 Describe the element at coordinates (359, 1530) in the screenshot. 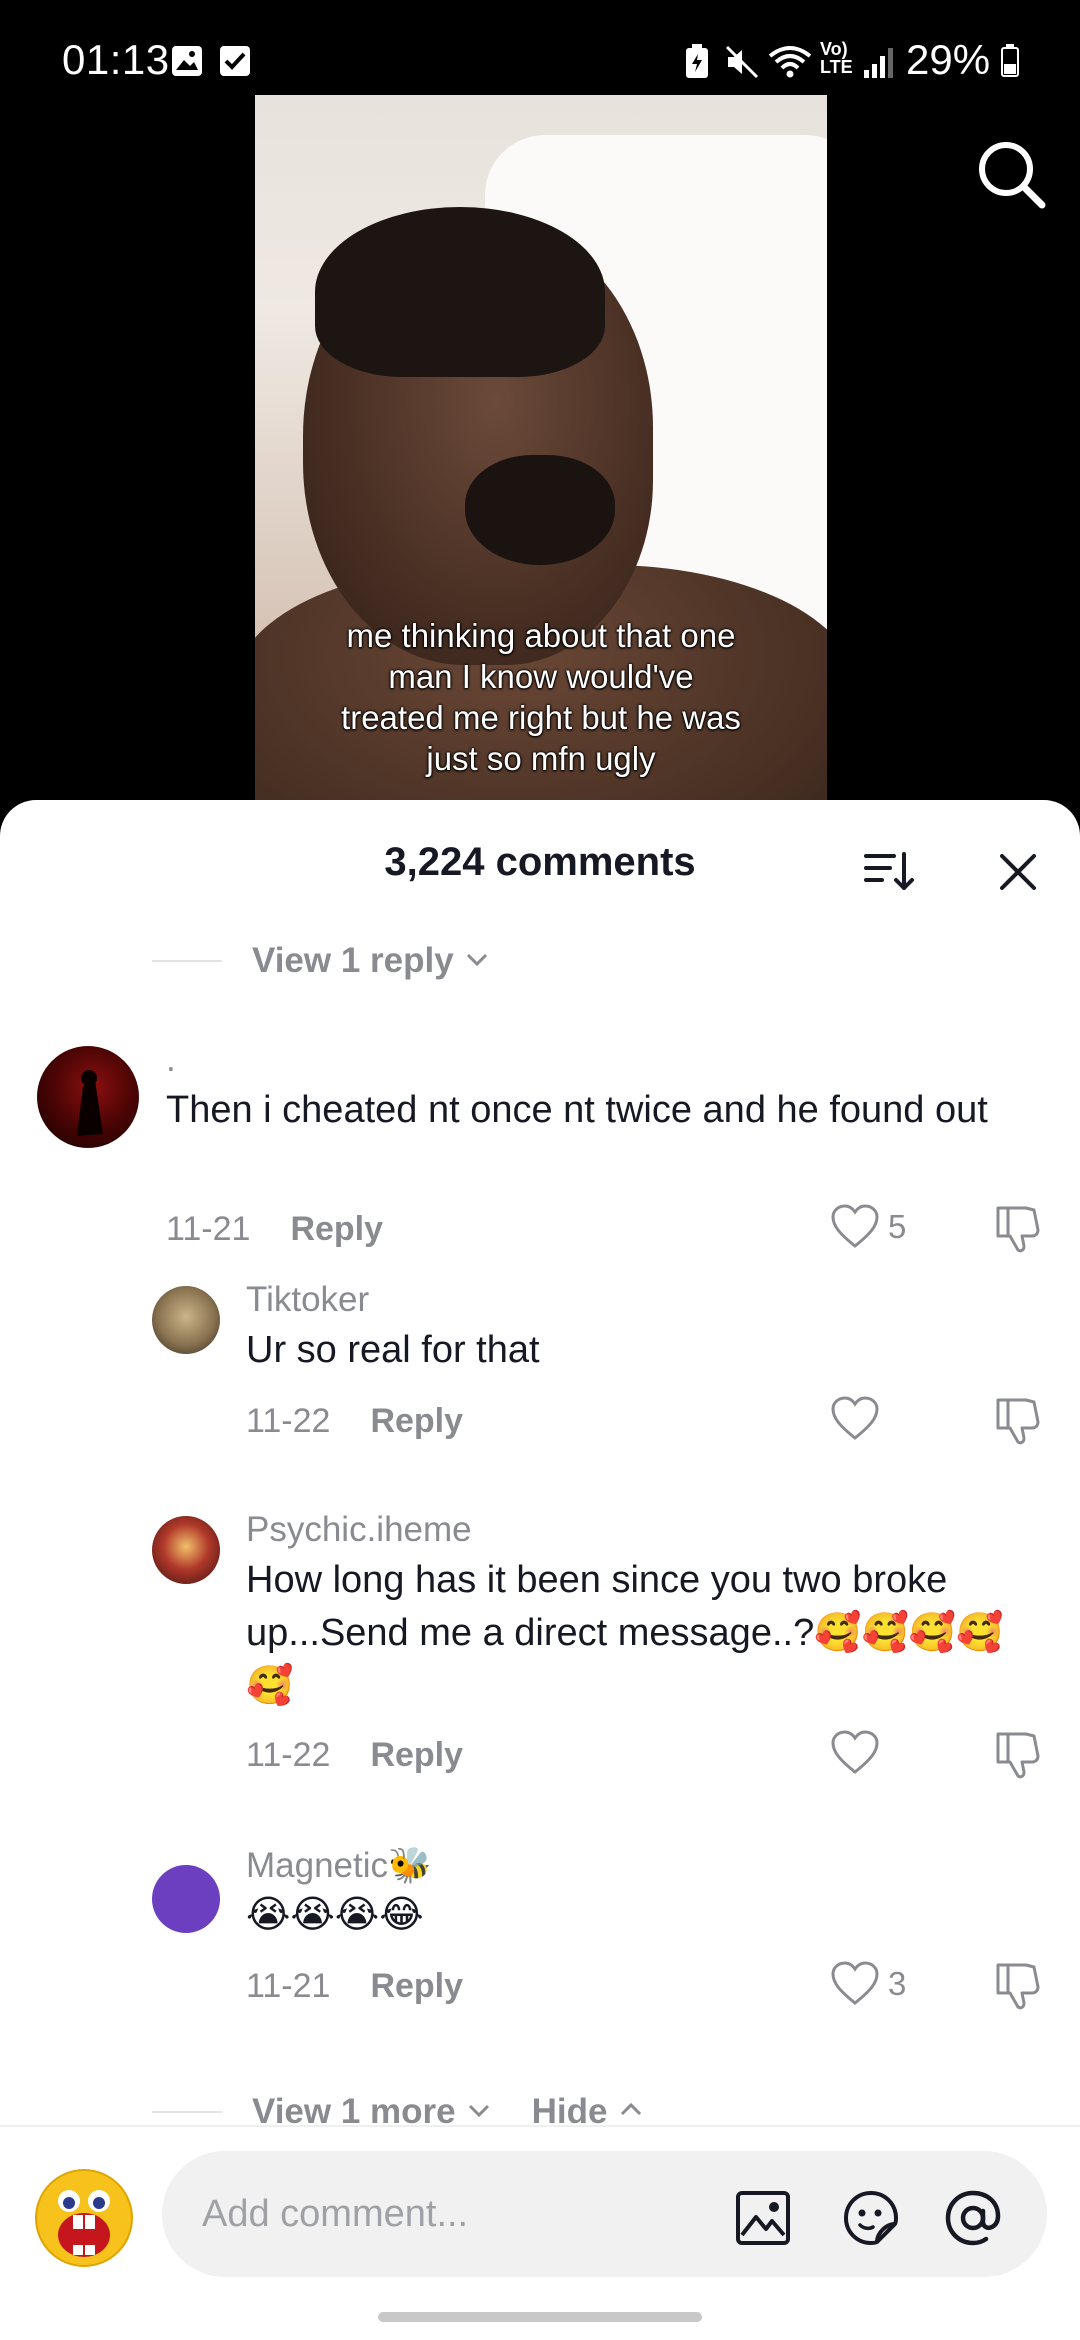

I see `comment-username: Psychic.iheme` at that location.